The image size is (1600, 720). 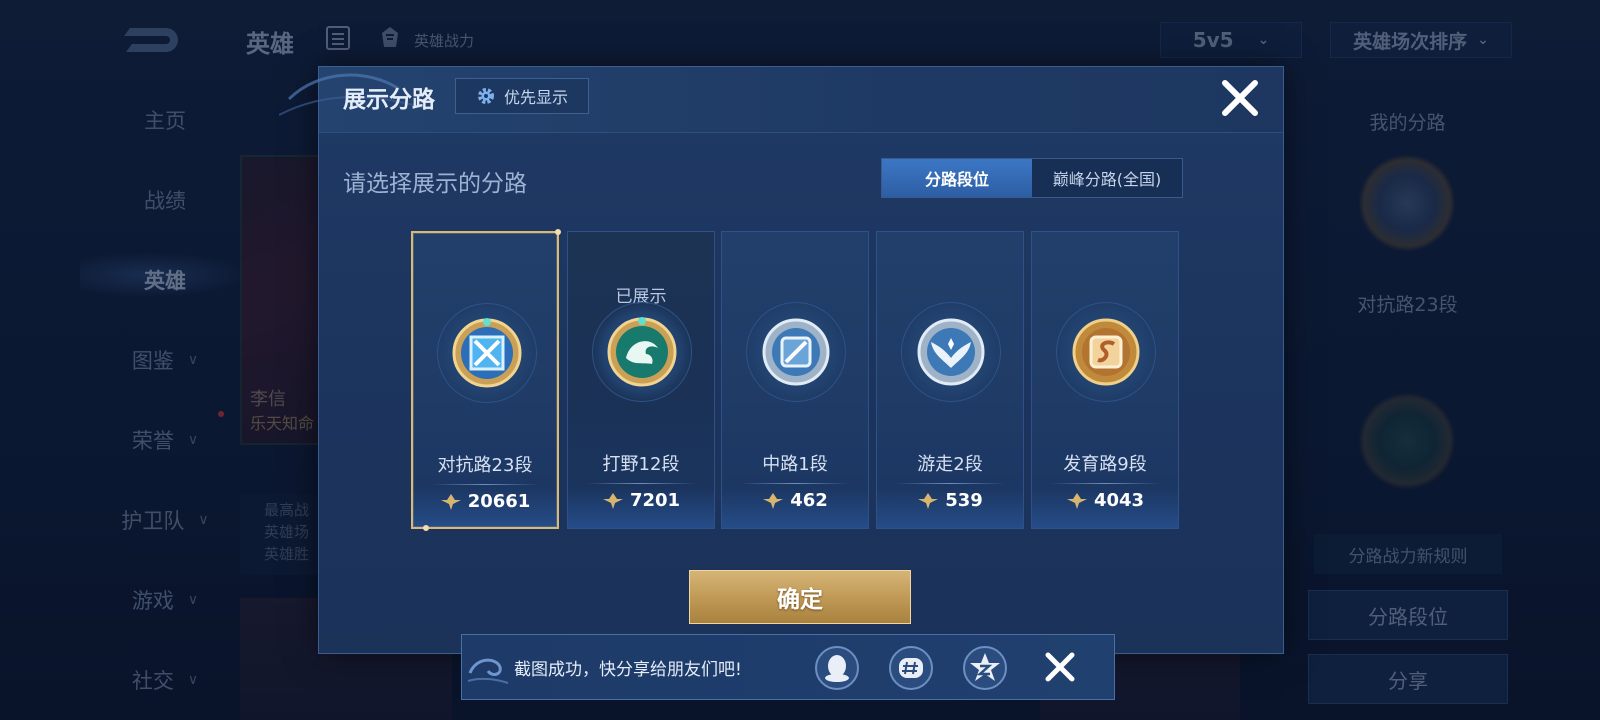 What do you see at coordinates (1119, 500) in the screenshot?
I see `lane-power-value: 4043` at bounding box center [1119, 500].